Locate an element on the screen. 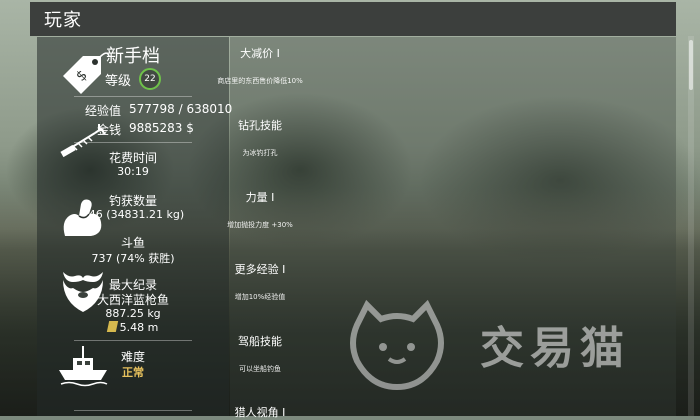 The width and height of the screenshot is (700, 420). strength-arm-icon is located at coordinates (82, 217).